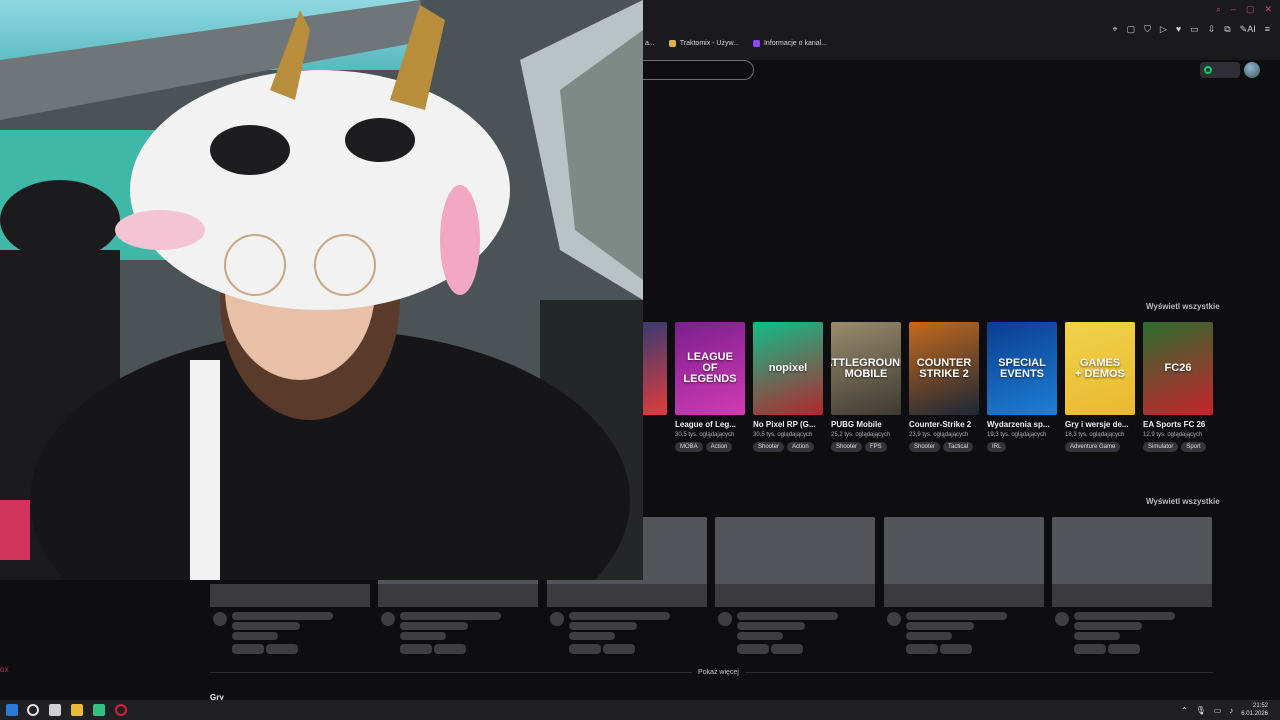 This screenshot has width=1280, height=720. I want to click on download-icon: ⇩, so click(1212, 29).